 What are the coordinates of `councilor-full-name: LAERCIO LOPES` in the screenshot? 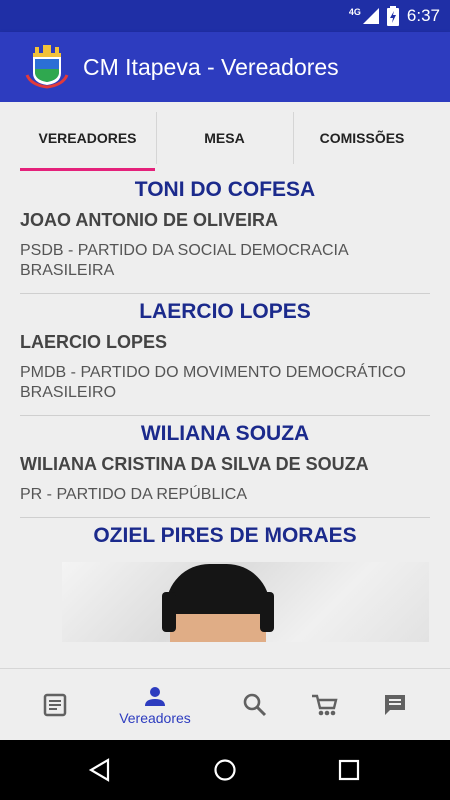 It's located at (94, 342).